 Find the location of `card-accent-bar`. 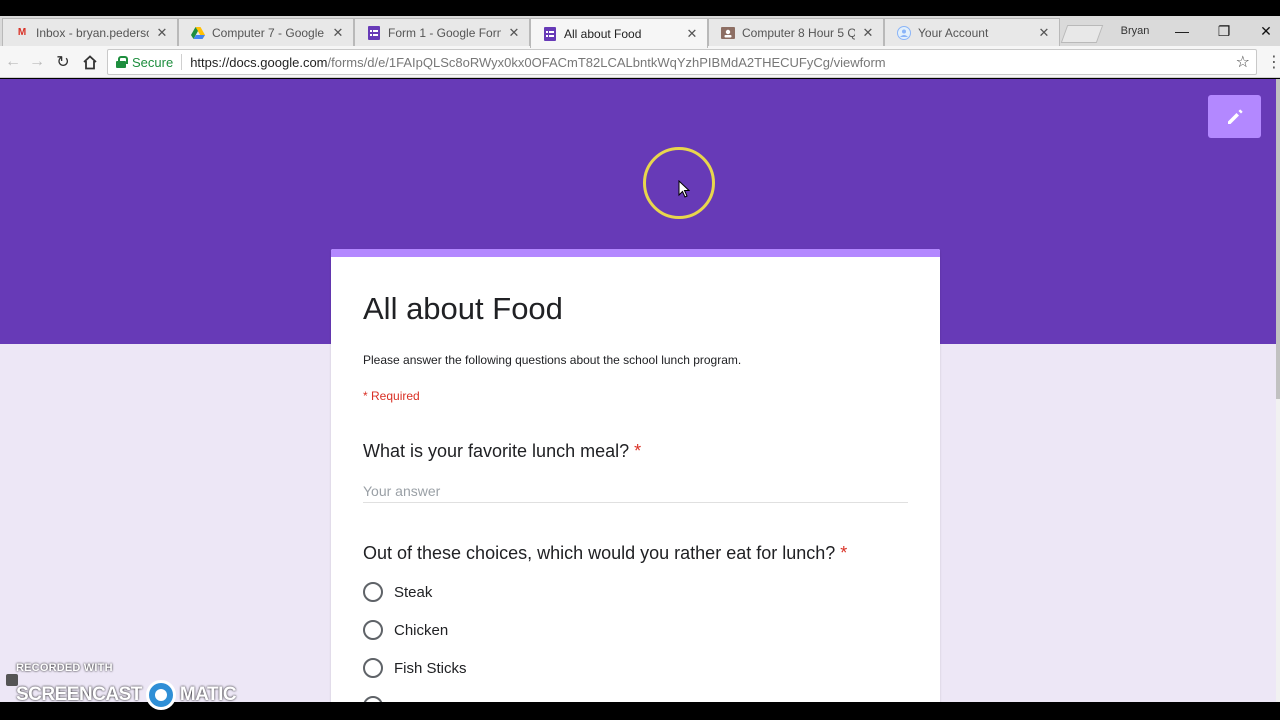

card-accent-bar is located at coordinates (635, 253).